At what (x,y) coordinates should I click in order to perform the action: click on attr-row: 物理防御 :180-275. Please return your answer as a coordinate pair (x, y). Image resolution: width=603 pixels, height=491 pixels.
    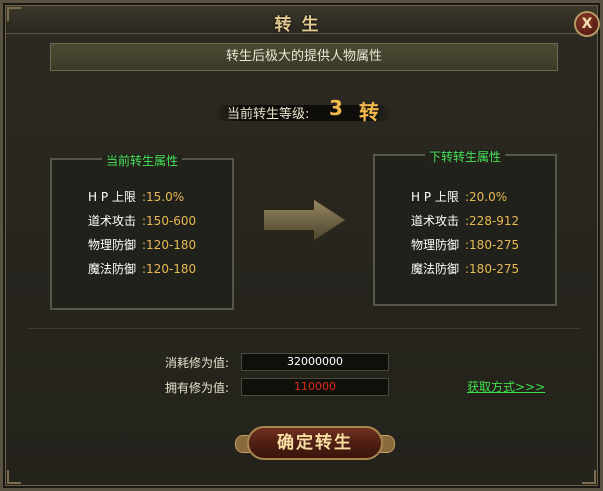
    Looking at the image, I should click on (465, 244).